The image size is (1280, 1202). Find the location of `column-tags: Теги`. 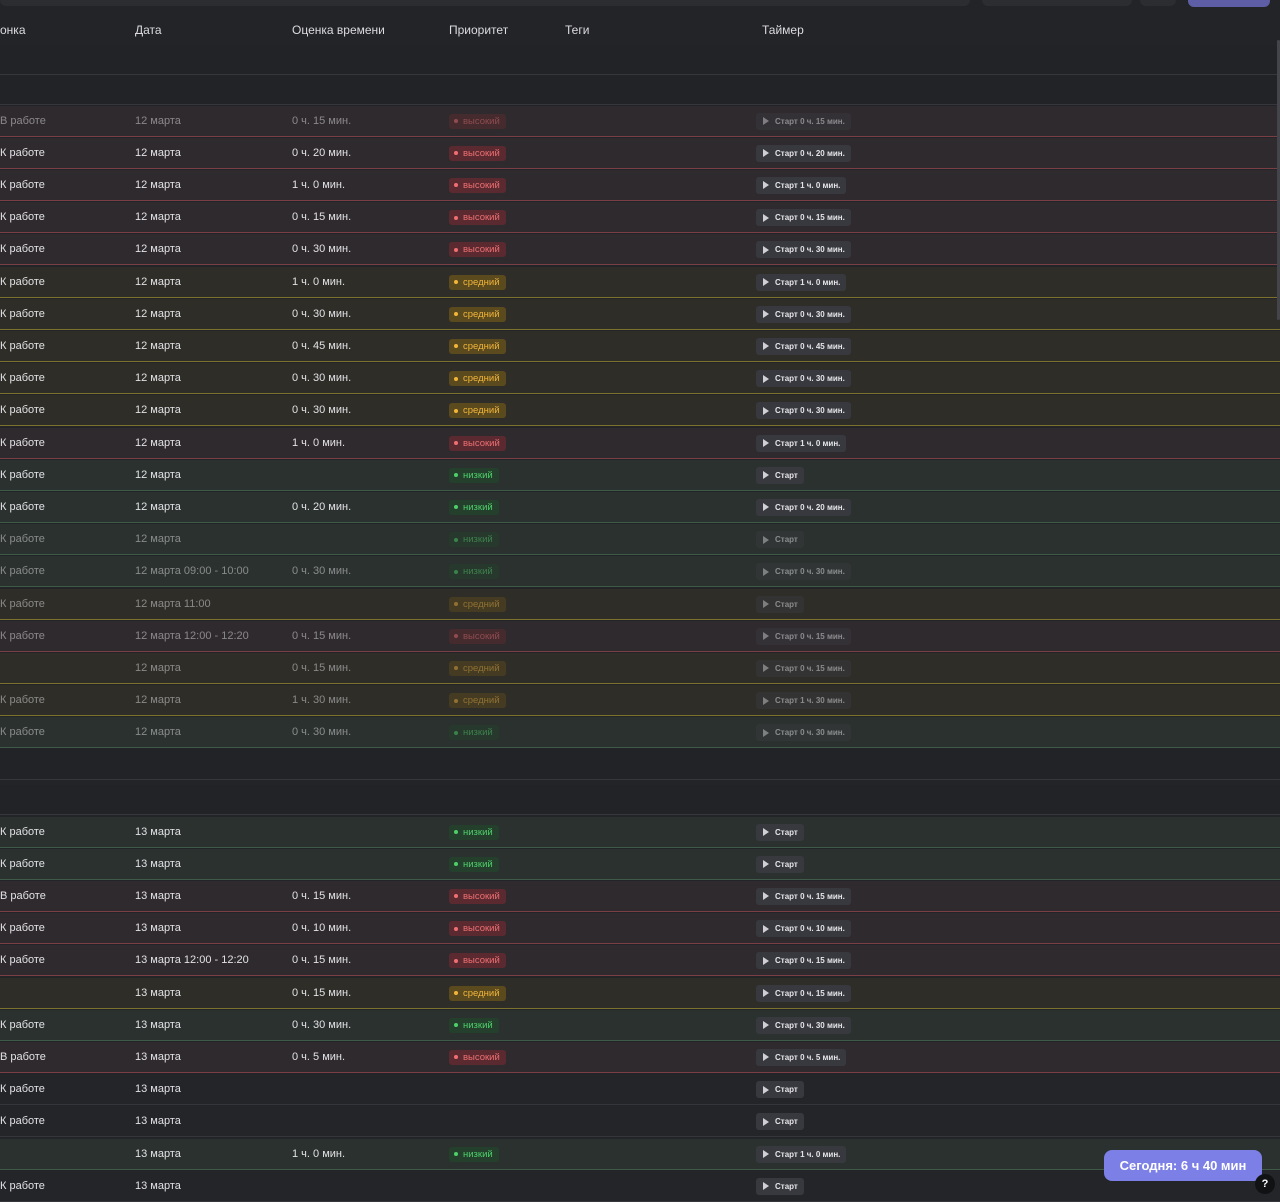

column-tags: Теги is located at coordinates (577, 30).